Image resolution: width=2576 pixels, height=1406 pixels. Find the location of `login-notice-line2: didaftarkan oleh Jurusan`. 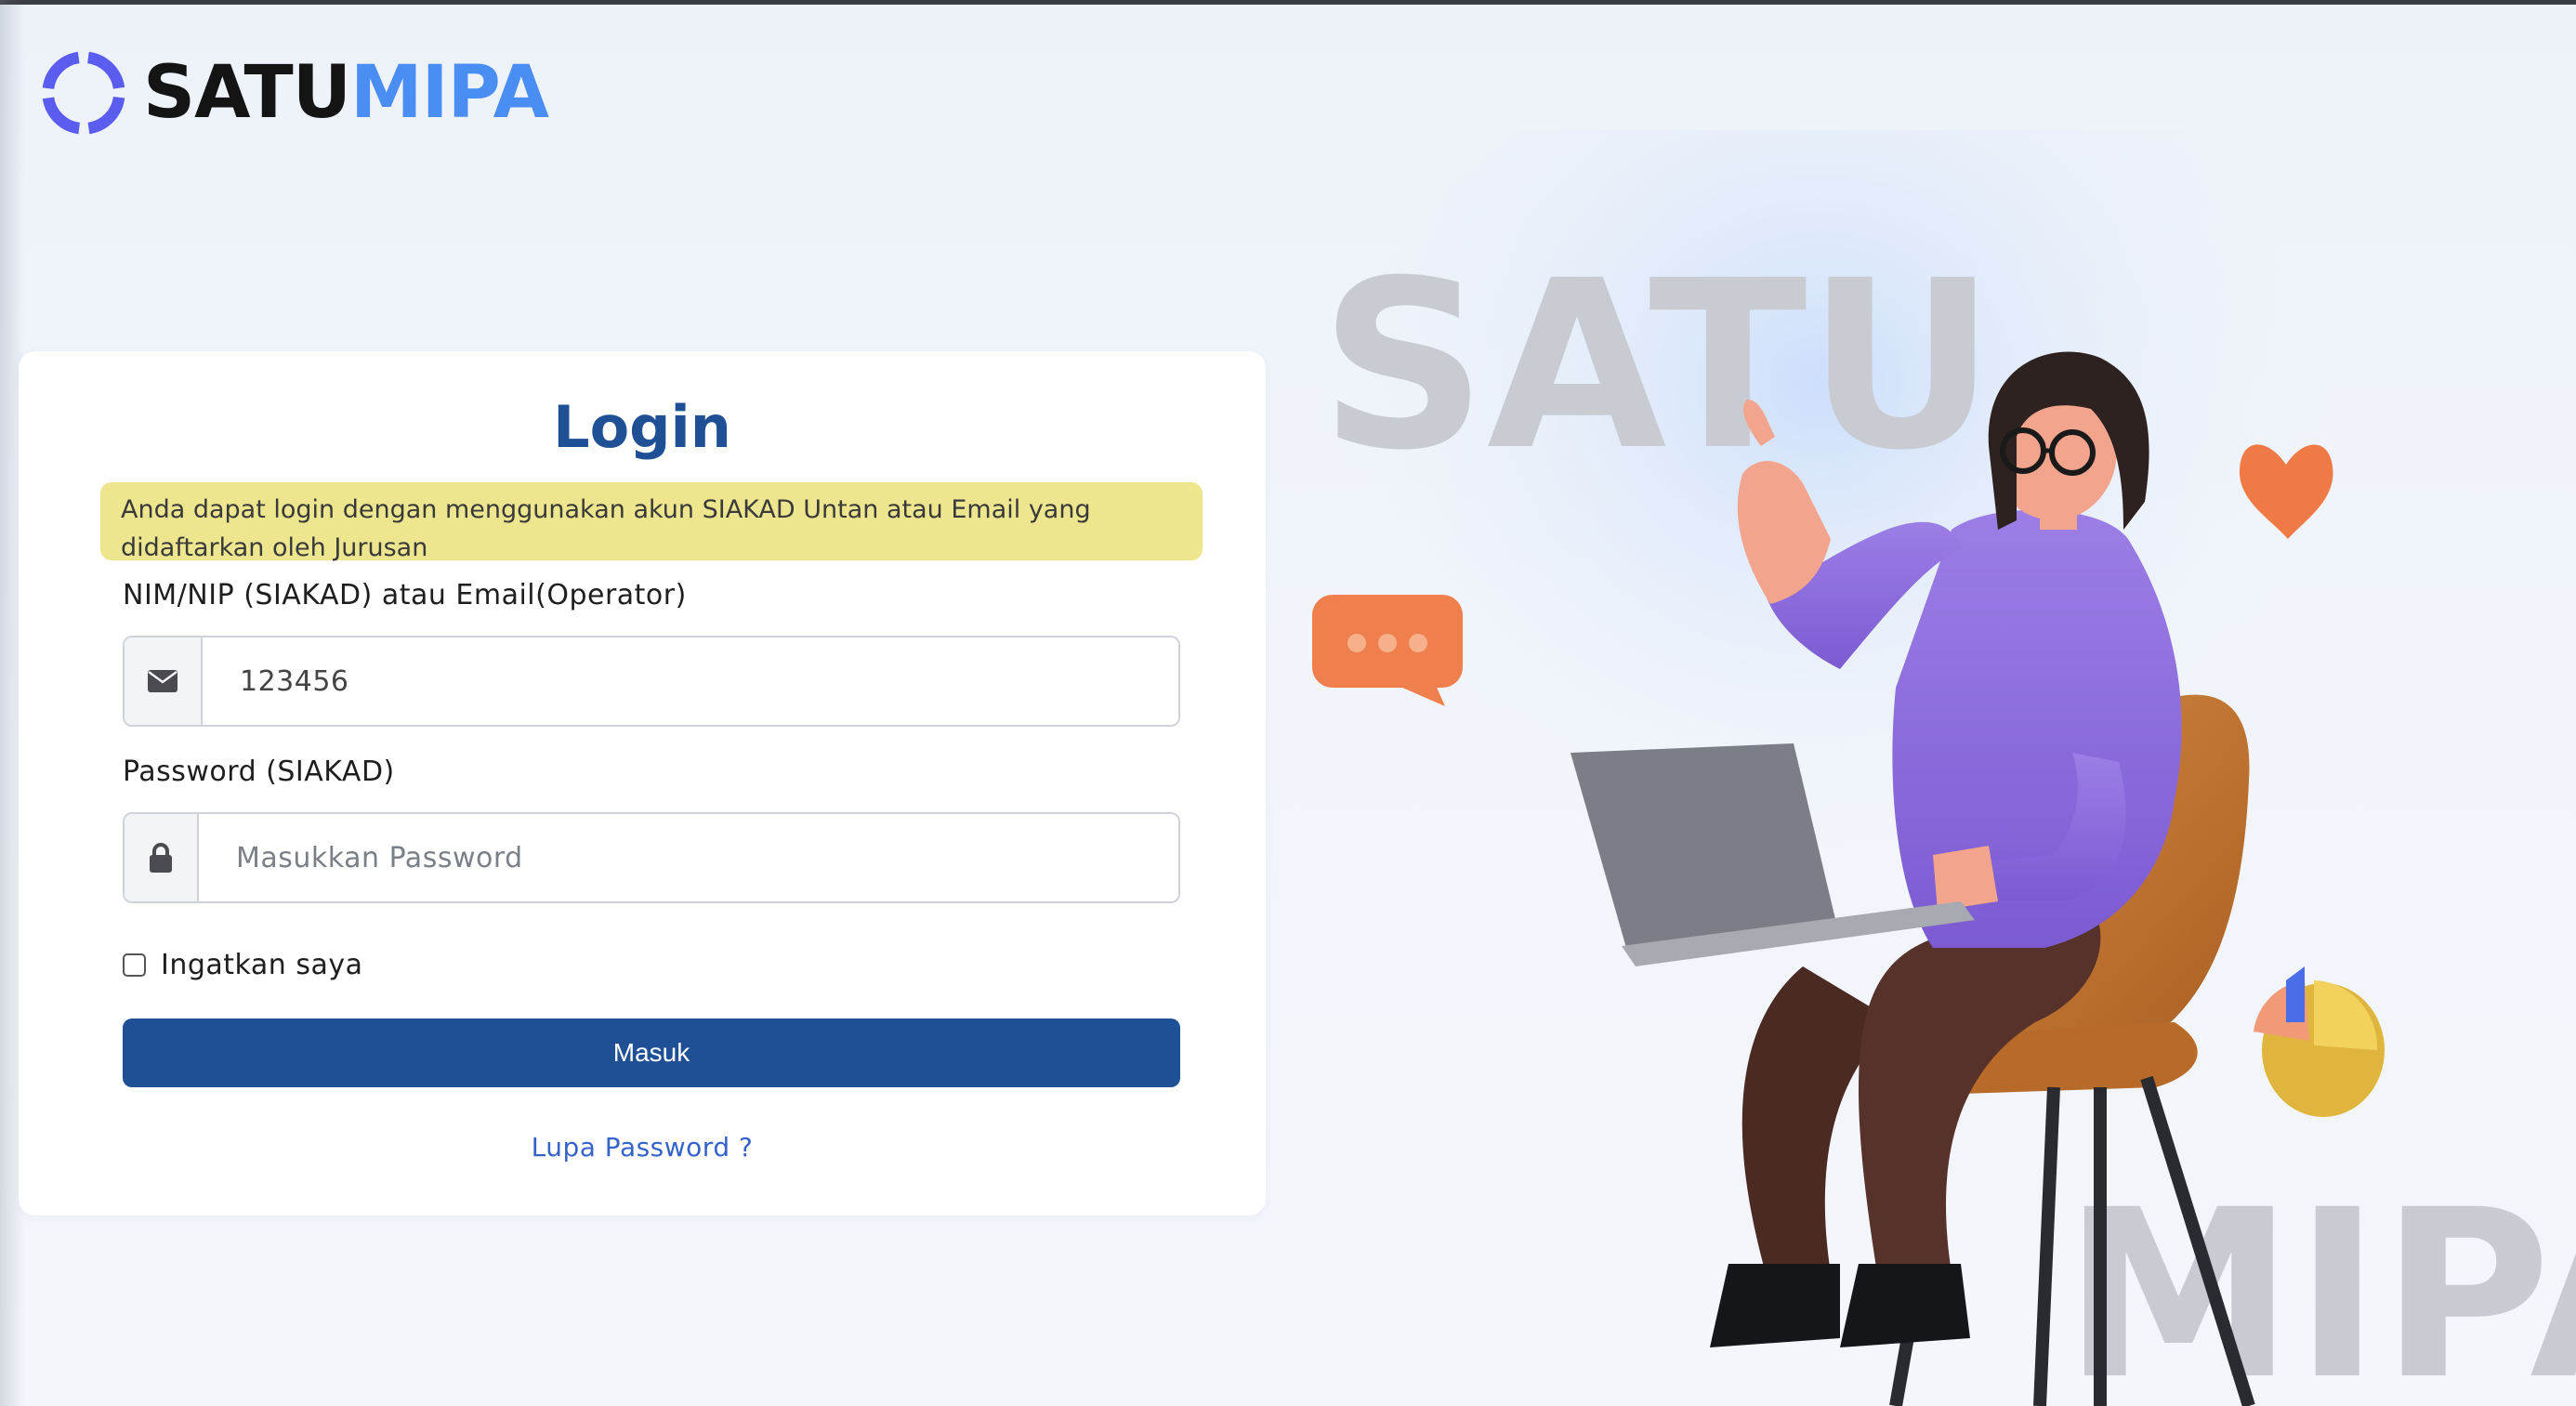

login-notice-line2: didaftarkan oleh Jurusan is located at coordinates (274, 547).